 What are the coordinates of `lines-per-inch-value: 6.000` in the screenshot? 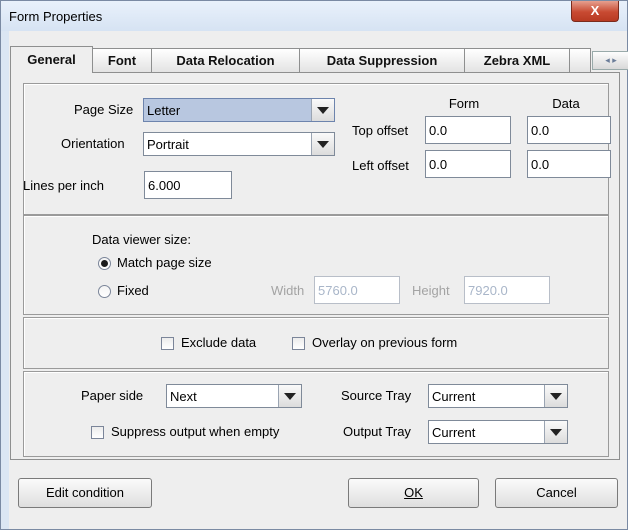 It's located at (164, 185).